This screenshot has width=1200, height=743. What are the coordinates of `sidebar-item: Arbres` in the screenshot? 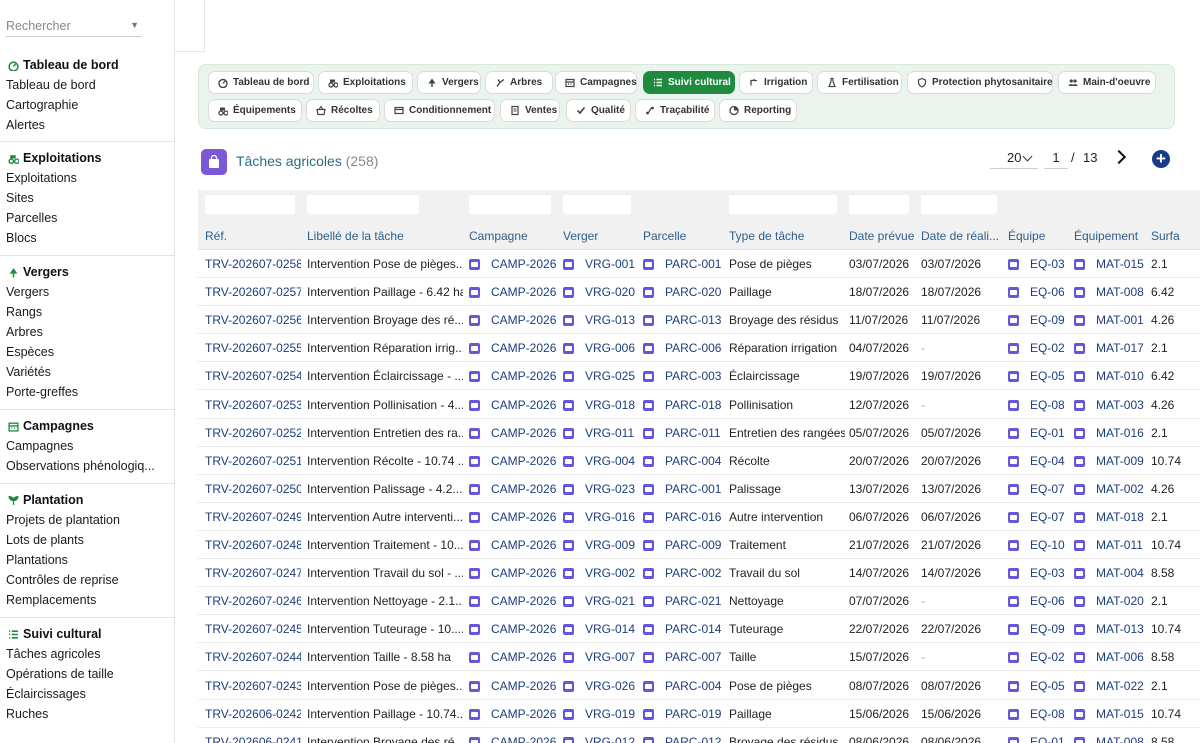 It's located at (87, 332).